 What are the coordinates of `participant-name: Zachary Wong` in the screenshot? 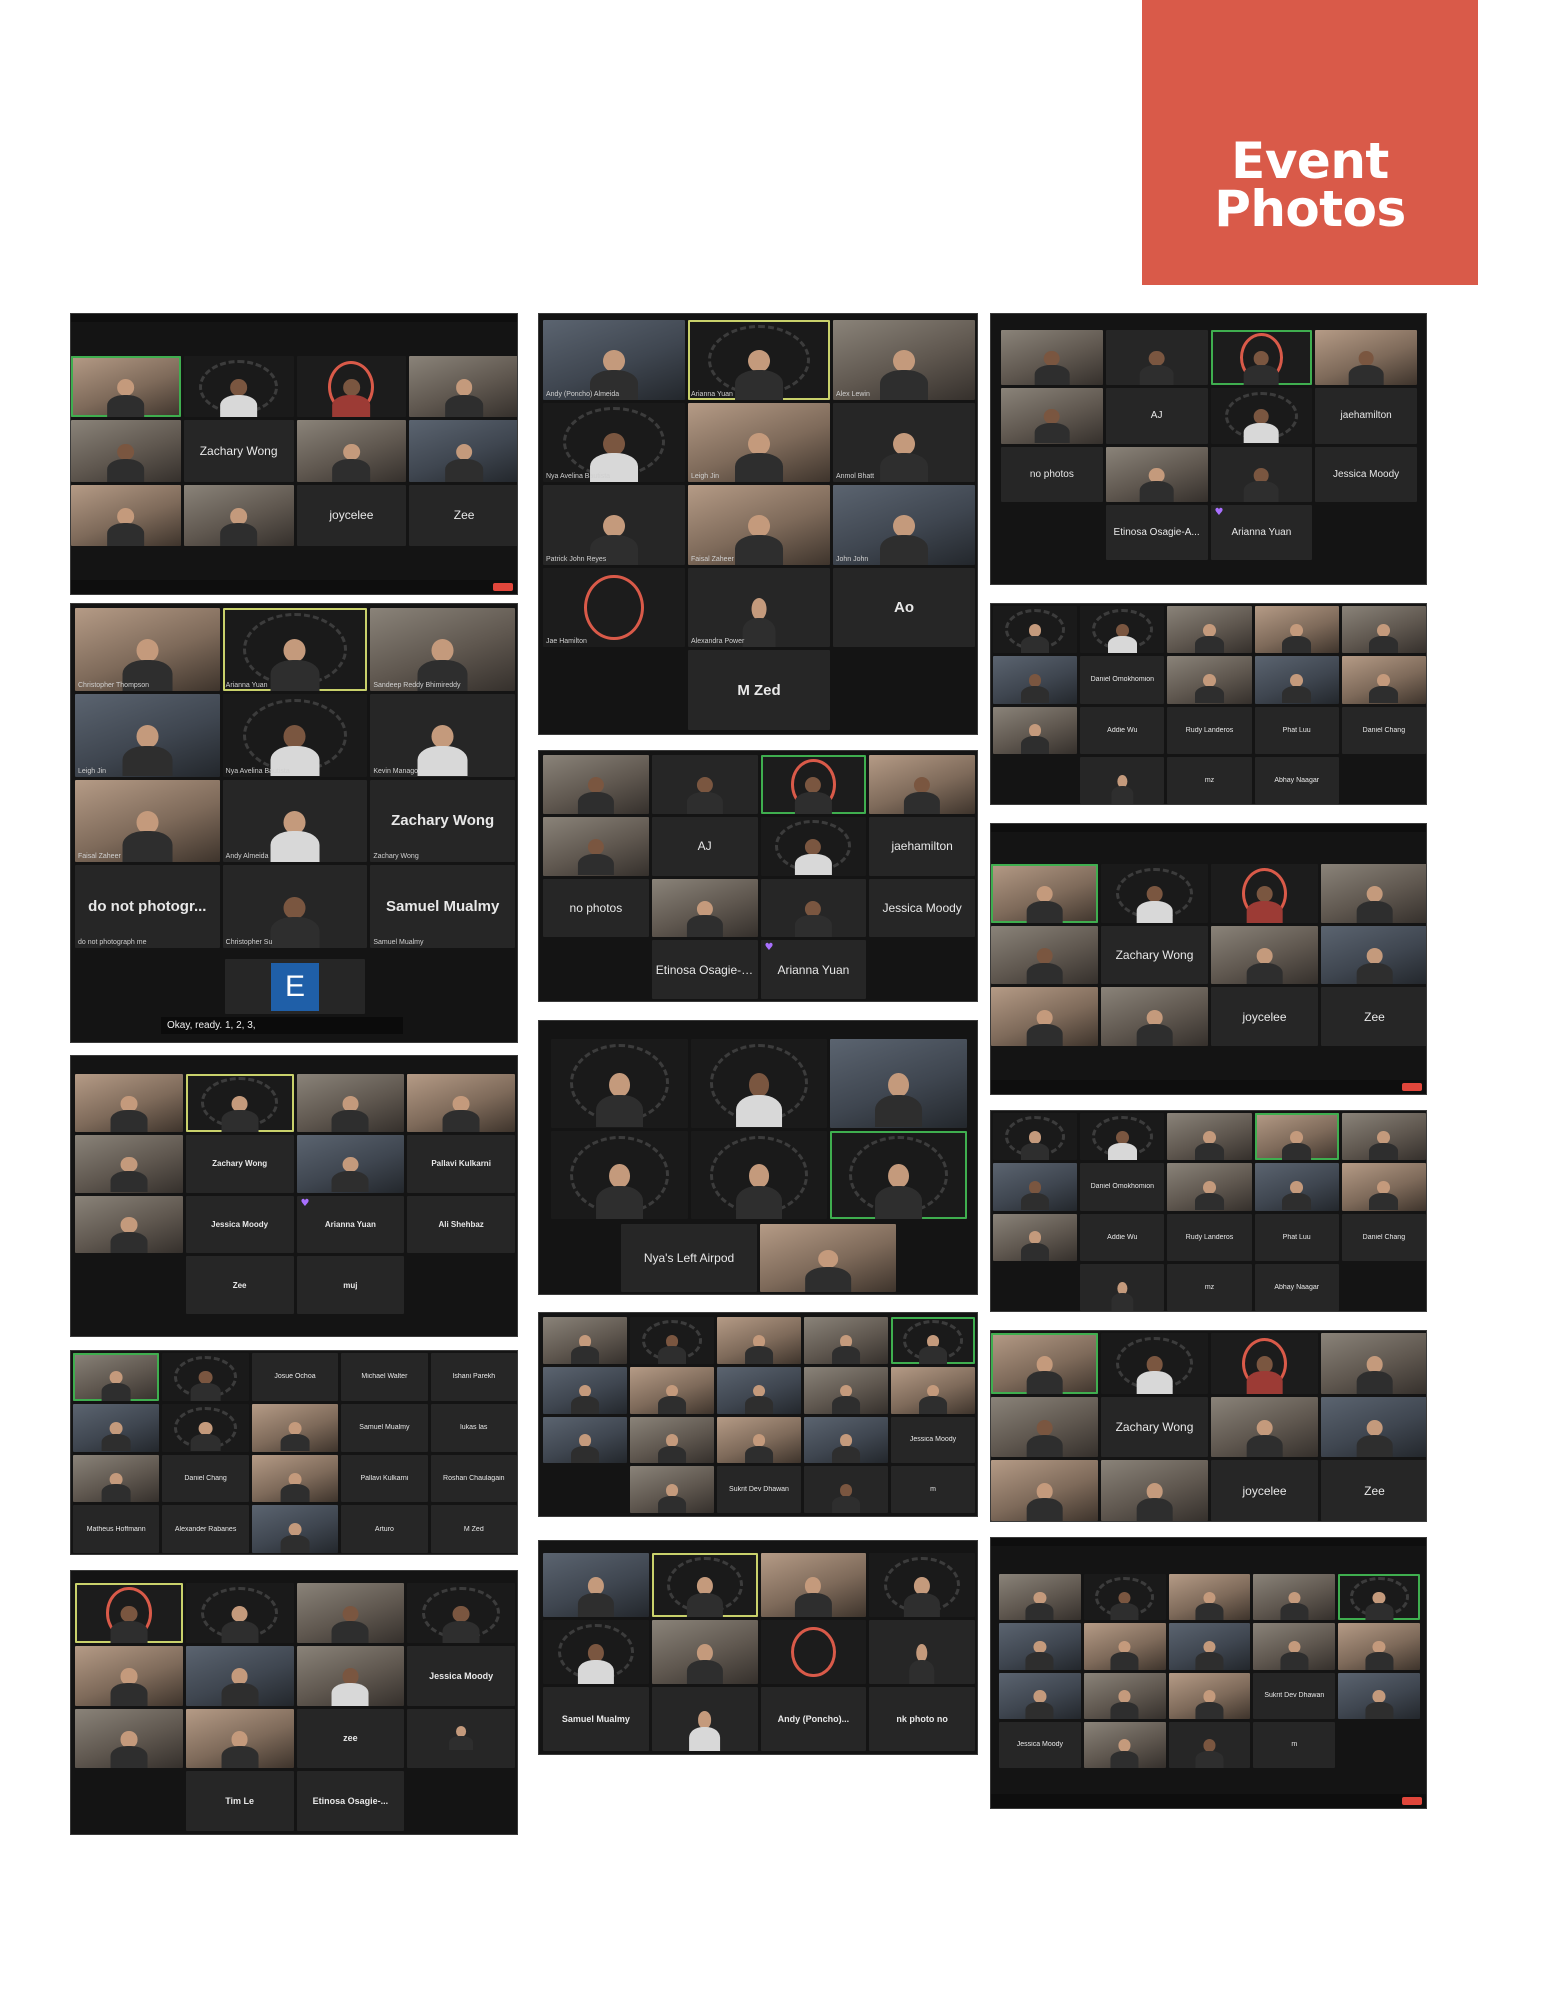 It's located at (1154, 954).